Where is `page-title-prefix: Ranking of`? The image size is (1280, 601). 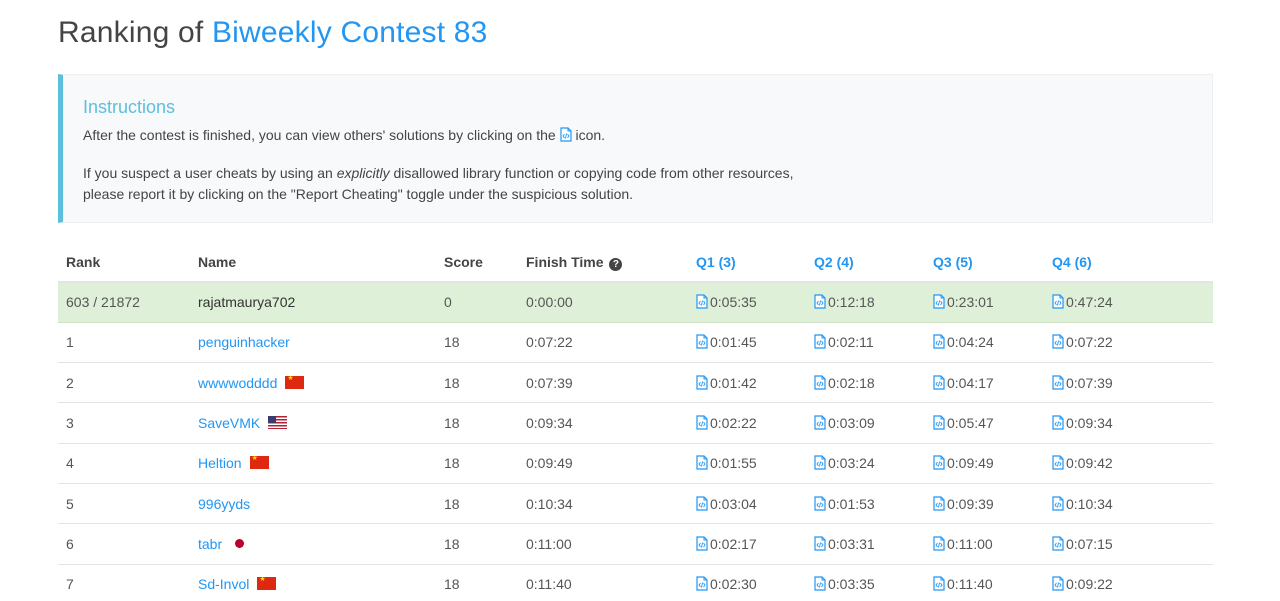 page-title-prefix: Ranking of is located at coordinates (135, 32).